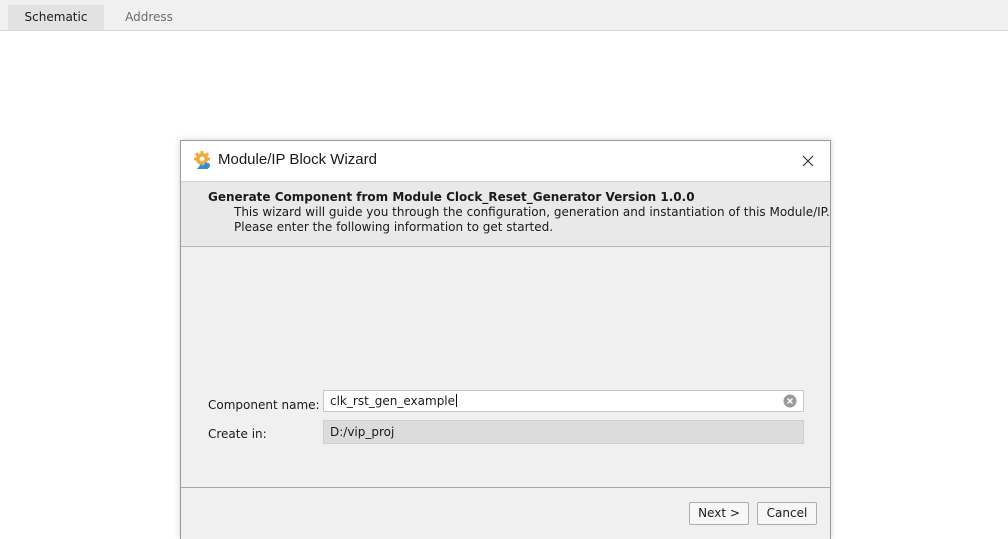 Image resolution: width=1008 pixels, height=539 pixels. What do you see at coordinates (149, 17) in the screenshot?
I see `tab-address: Address` at bounding box center [149, 17].